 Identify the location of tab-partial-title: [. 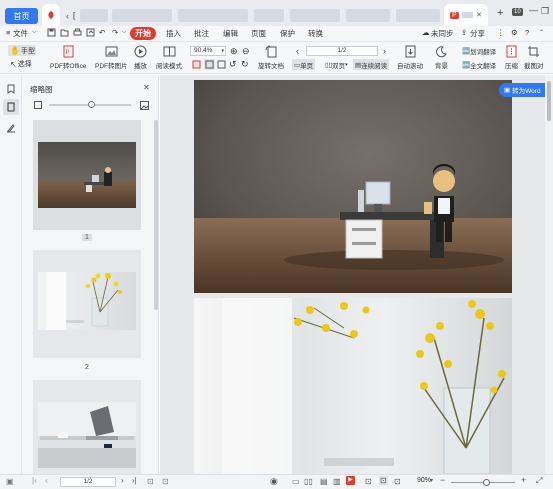
(74, 15).